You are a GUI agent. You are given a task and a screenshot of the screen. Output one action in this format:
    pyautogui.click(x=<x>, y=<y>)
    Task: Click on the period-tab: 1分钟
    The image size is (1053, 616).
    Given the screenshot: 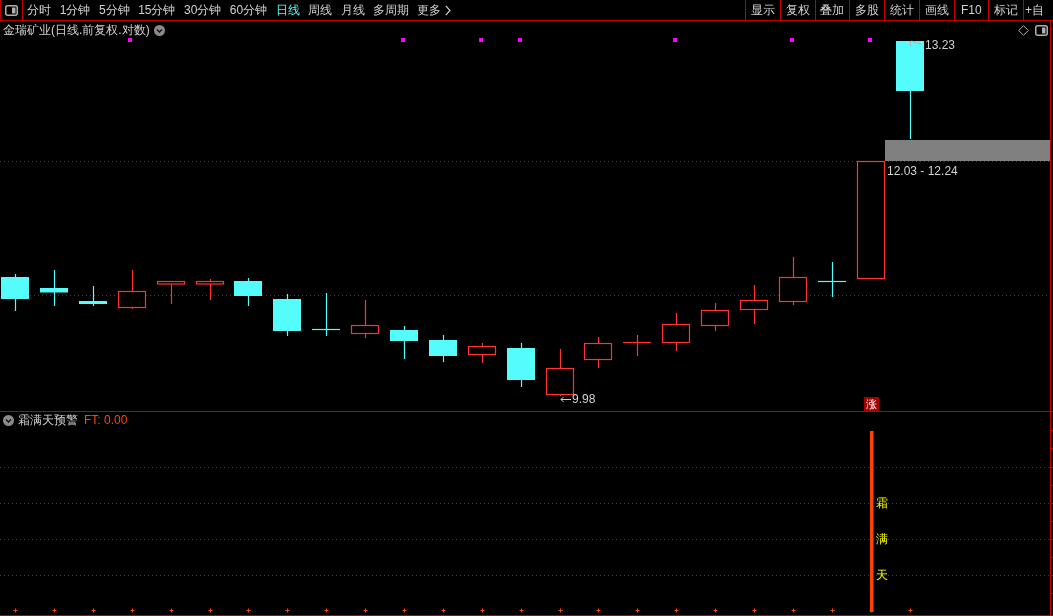 What is the action you would take?
    pyautogui.click(x=75, y=10)
    